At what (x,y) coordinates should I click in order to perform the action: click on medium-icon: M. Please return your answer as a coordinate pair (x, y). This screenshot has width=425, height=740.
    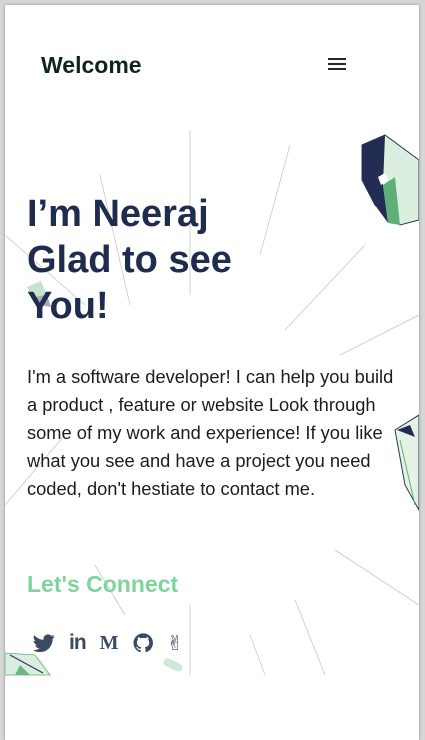
    Looking at the image, I should click on (109, 643).